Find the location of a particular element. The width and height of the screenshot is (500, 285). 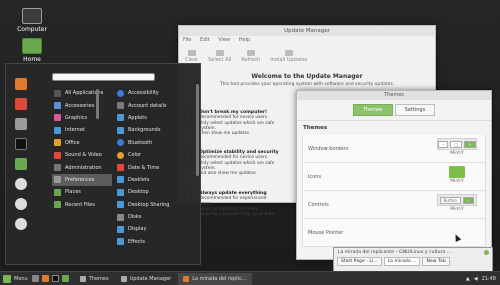

menu-edit: Edit is located at coordinates (205, 40).